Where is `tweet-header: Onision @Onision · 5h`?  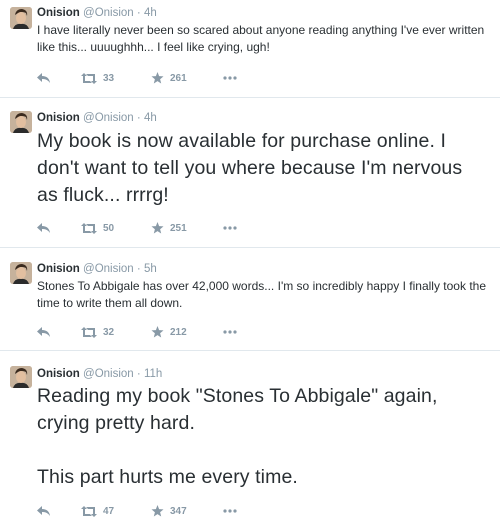 tweet-header: Onision @Onision · 5h is located at coordinates (97, 269).